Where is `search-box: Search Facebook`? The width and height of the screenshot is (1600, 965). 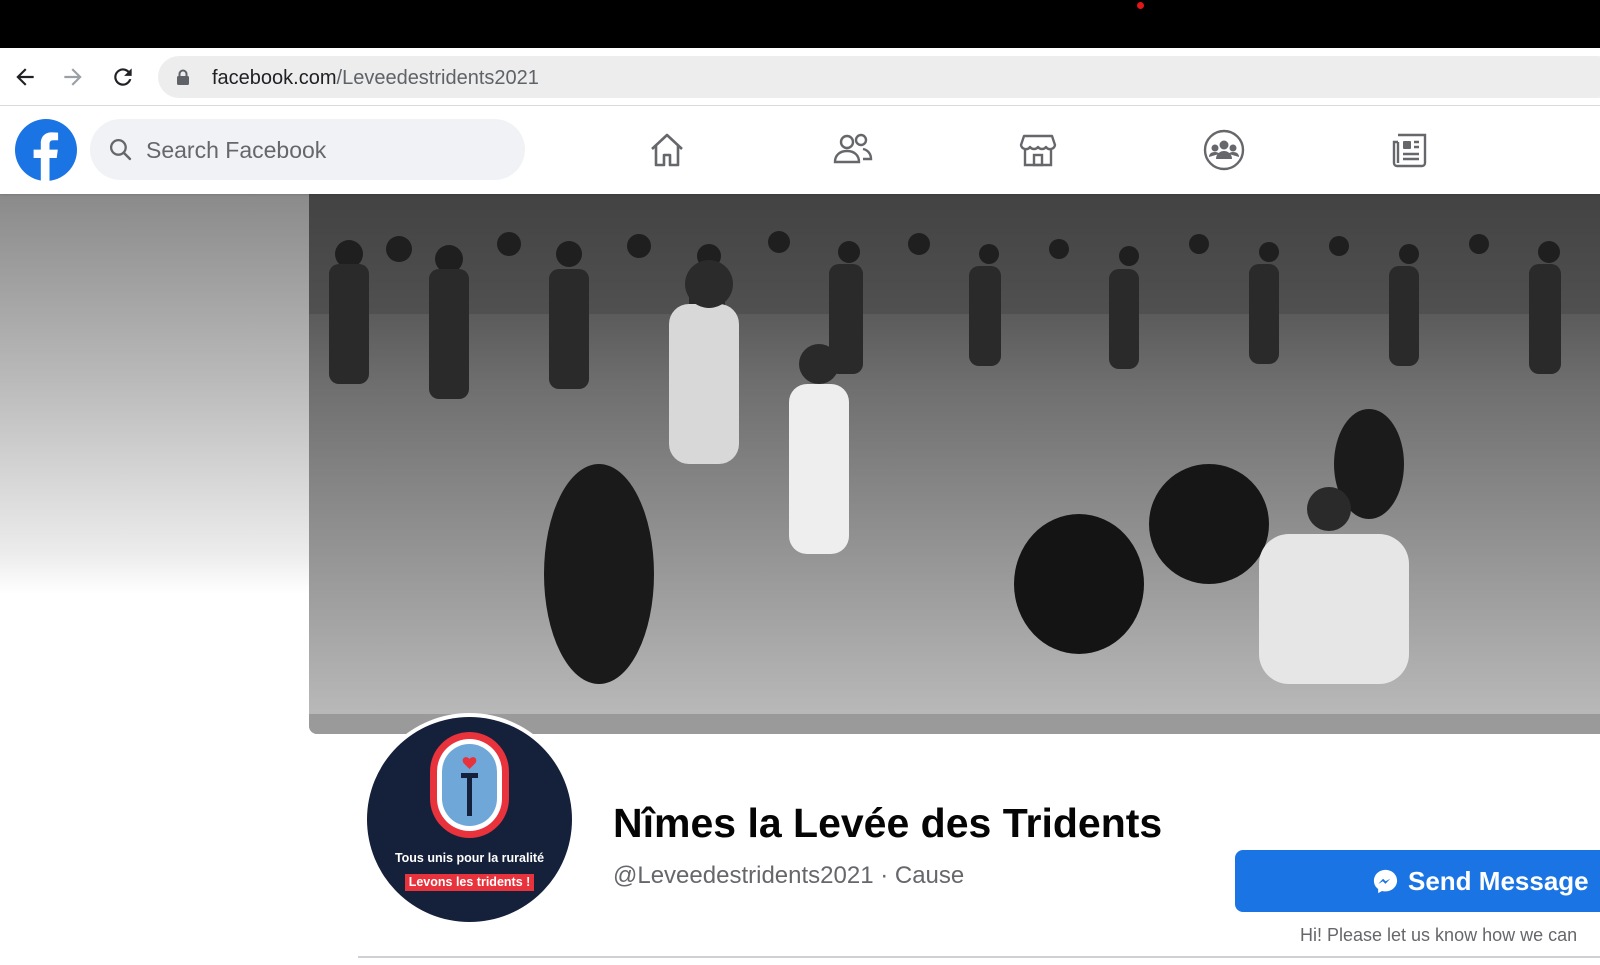
search-box: Search Facebook is located at coordinates (307, 149).